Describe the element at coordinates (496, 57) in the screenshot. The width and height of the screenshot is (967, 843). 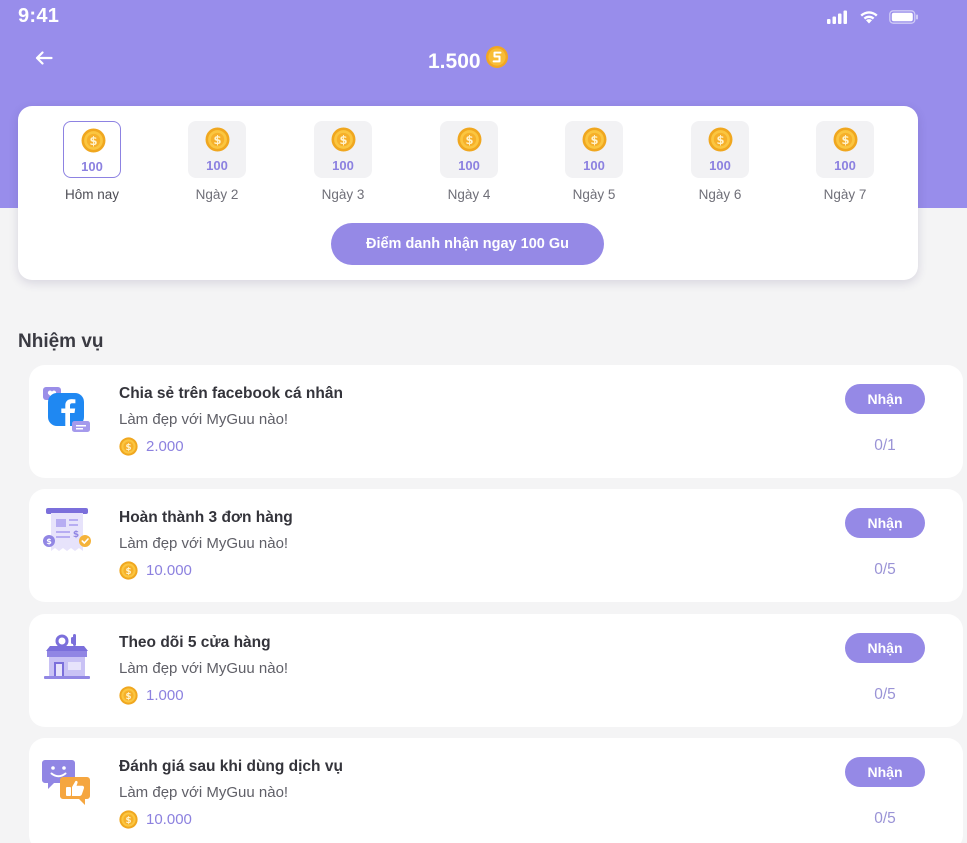
I see `gu-coin-icon` at that location.